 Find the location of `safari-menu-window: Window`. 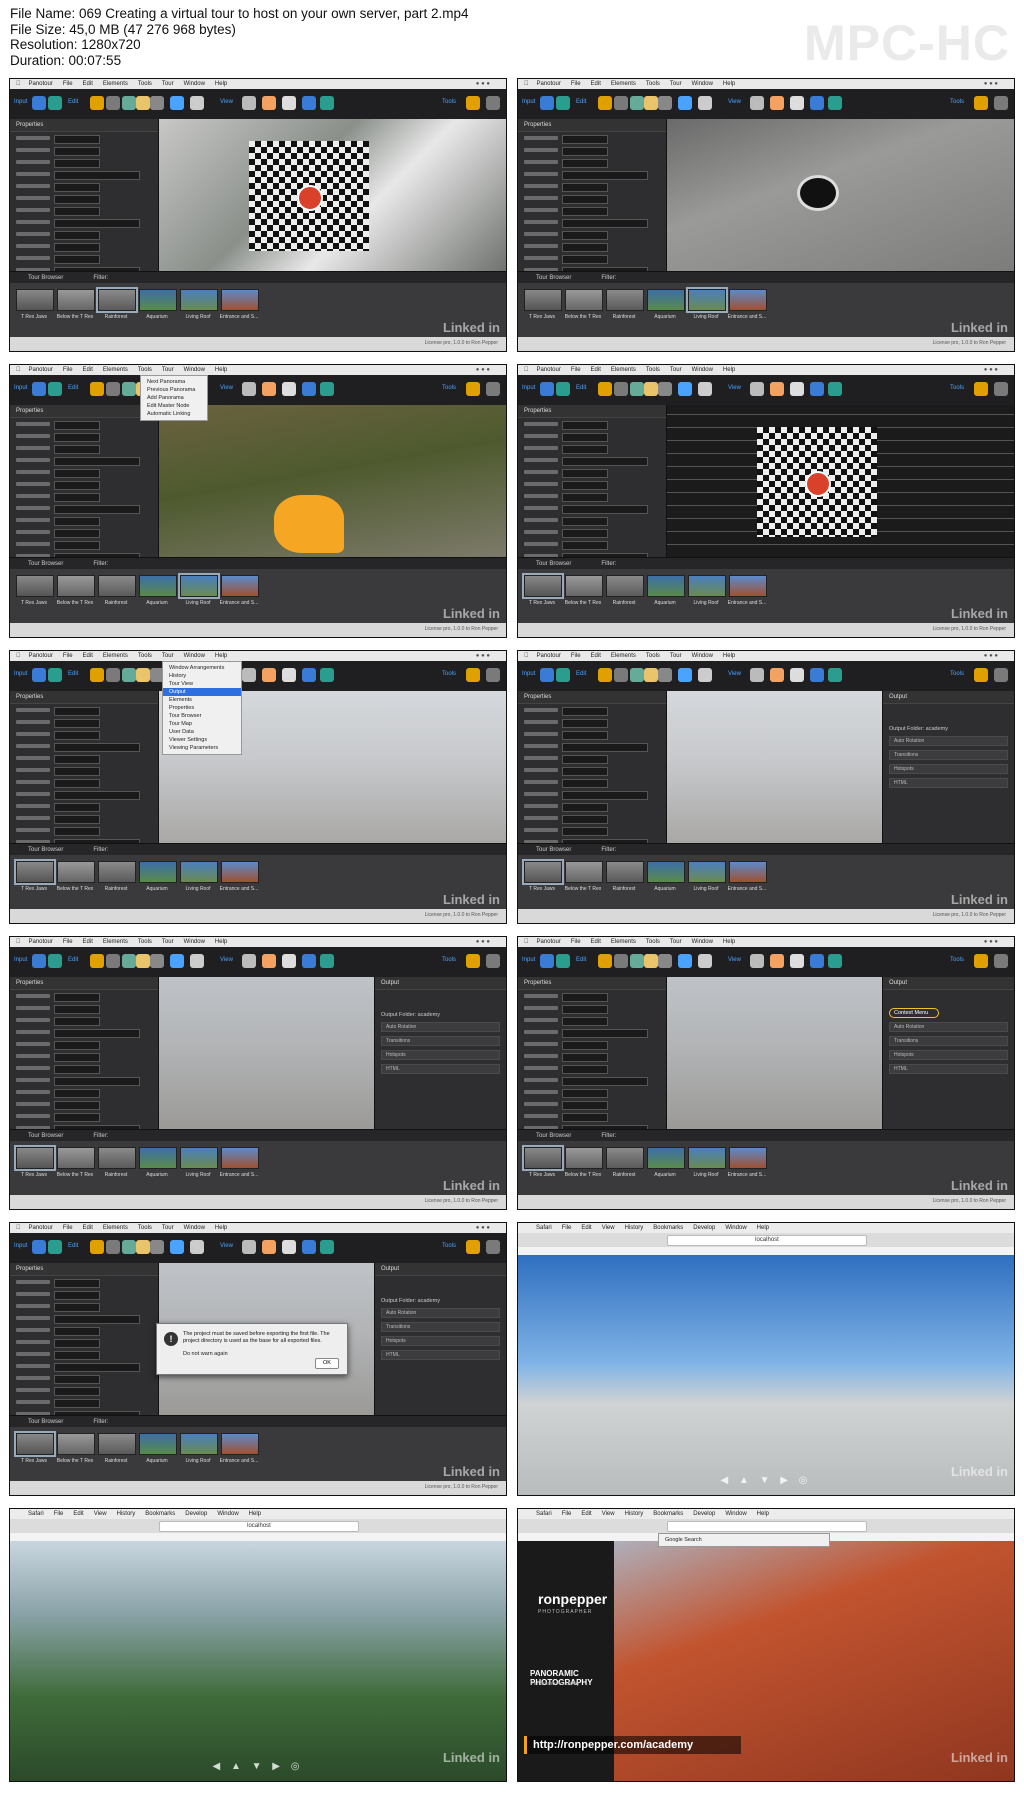

safari-menu-window: Window is located at coordinates (735, 1514).